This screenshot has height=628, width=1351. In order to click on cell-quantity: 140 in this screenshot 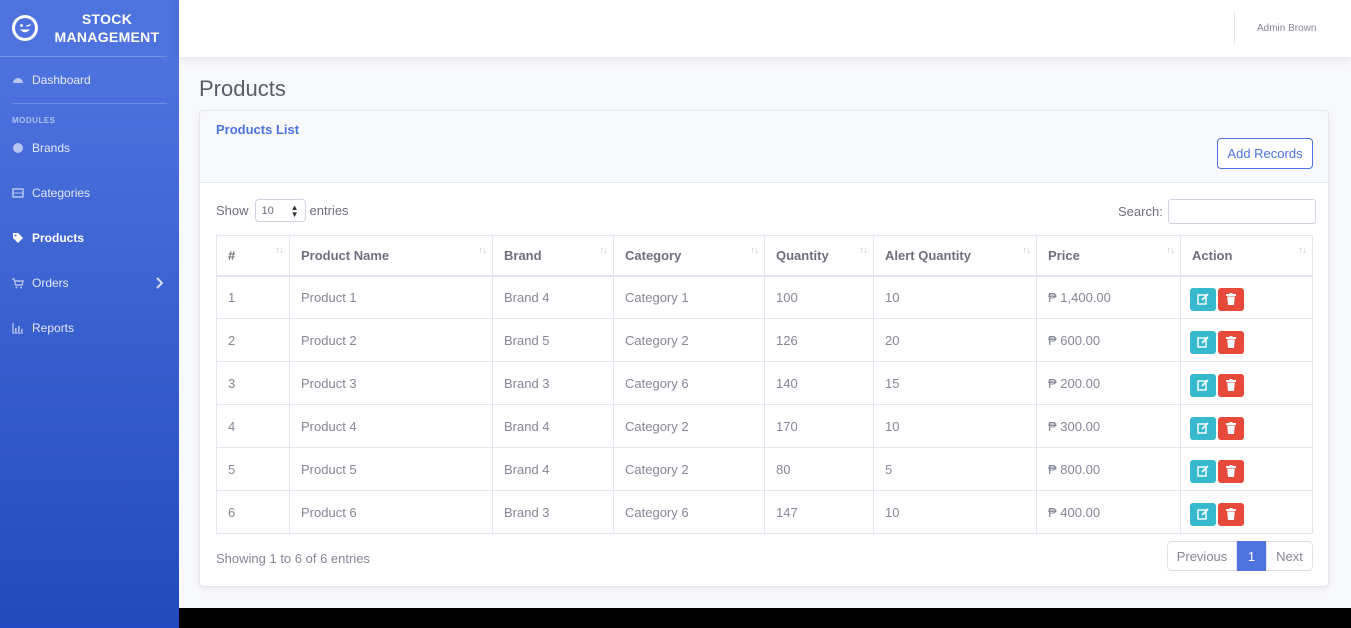, I will do `click(819, 383)`.